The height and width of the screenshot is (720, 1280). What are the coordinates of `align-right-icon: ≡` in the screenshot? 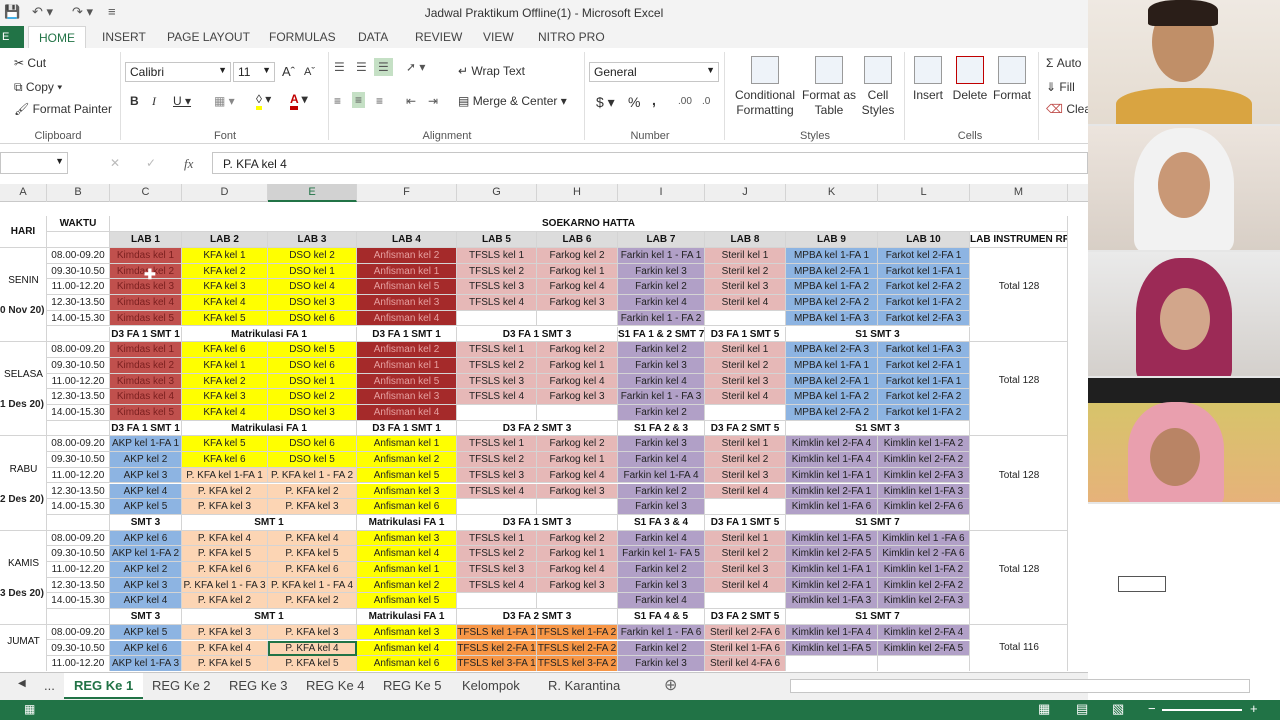 It's located at (379, 101).